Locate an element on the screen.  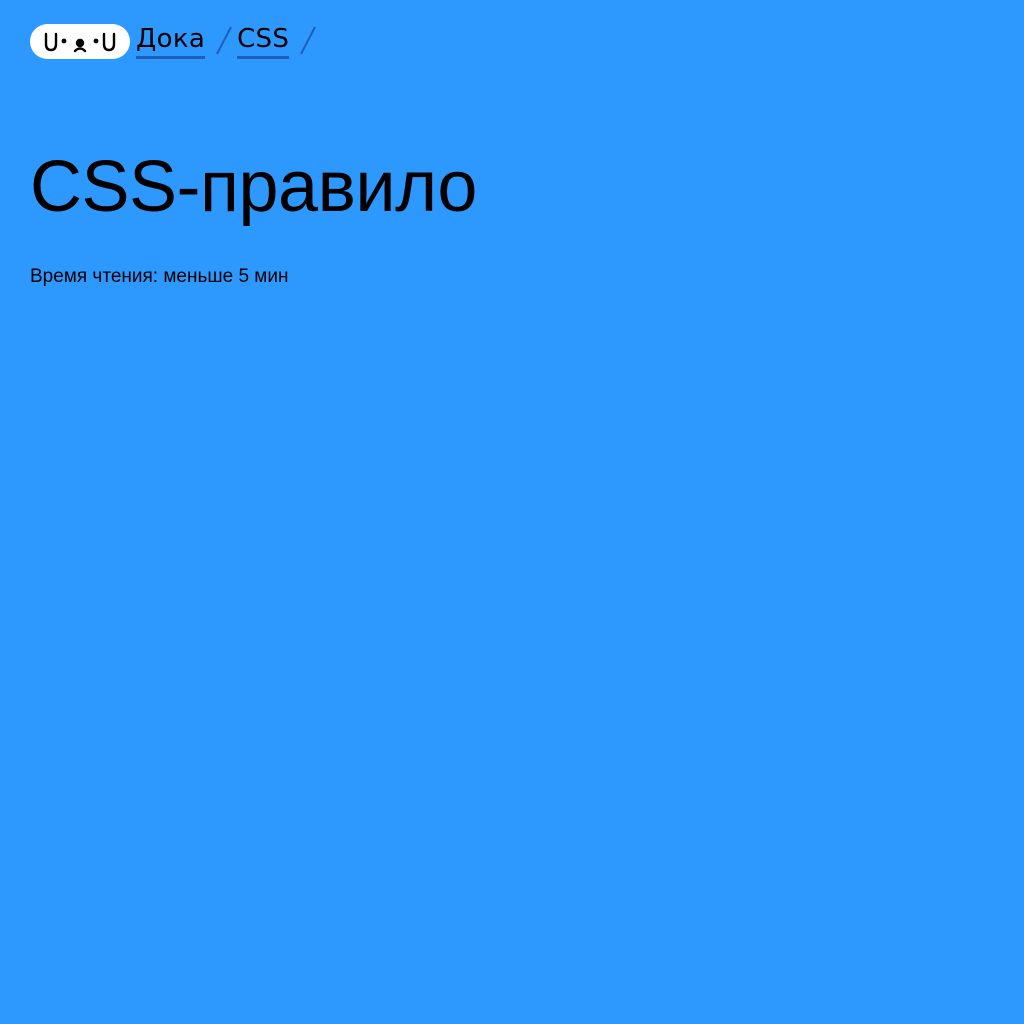
doka-dog-logo-icon is located at coordinates (80, 42).